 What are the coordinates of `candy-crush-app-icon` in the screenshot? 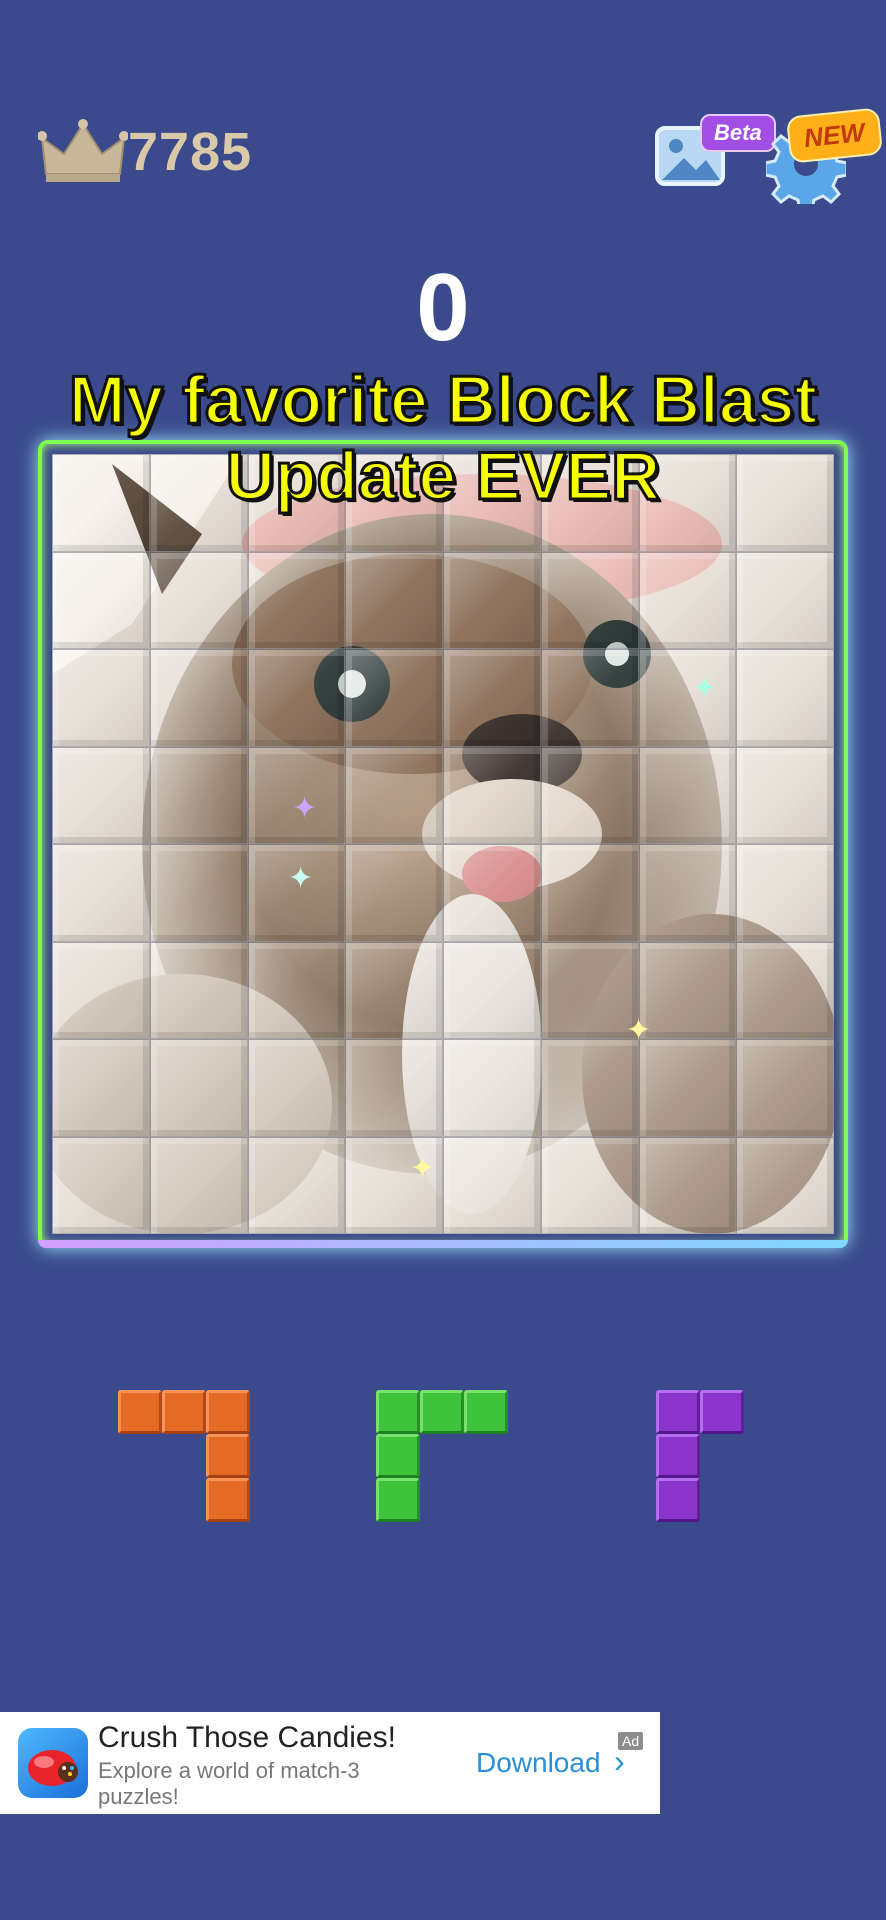 It's located at (53, 1763).